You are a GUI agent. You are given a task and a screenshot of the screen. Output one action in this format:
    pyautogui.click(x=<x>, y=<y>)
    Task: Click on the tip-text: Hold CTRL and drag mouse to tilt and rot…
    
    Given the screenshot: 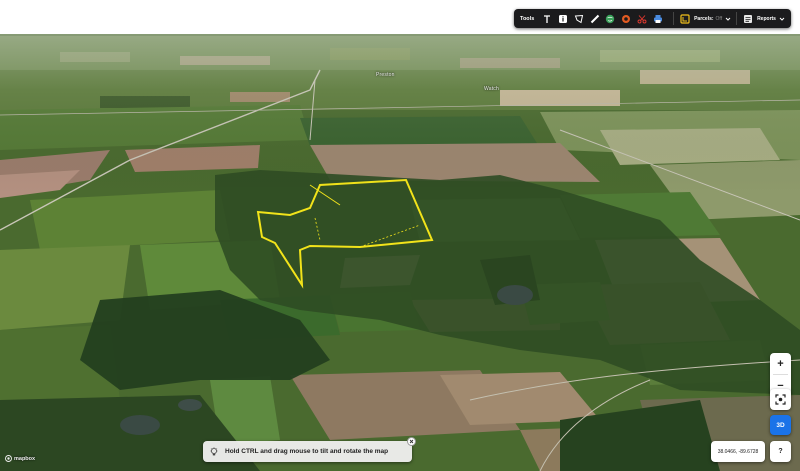 What is the action you would take?
    pyautogui.click(x=307, y=451)
    